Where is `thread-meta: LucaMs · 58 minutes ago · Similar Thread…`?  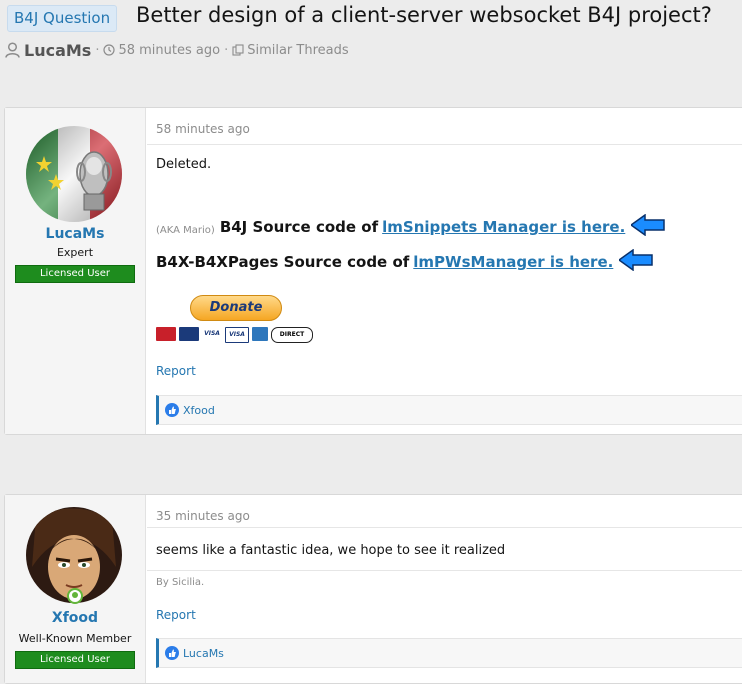
thread-meta: LucaMs · 58 minutes ago · Similar Thread… is located at coordinates (177, 50).